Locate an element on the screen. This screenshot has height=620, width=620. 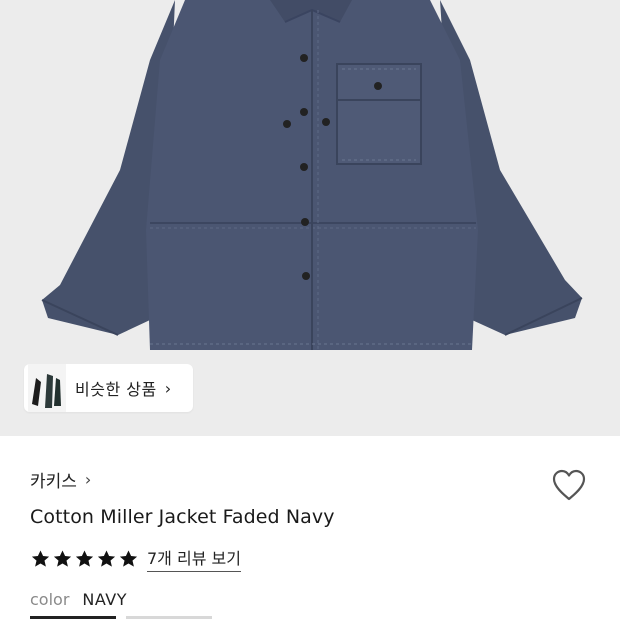
color-option is located at coordinates (169, 617).